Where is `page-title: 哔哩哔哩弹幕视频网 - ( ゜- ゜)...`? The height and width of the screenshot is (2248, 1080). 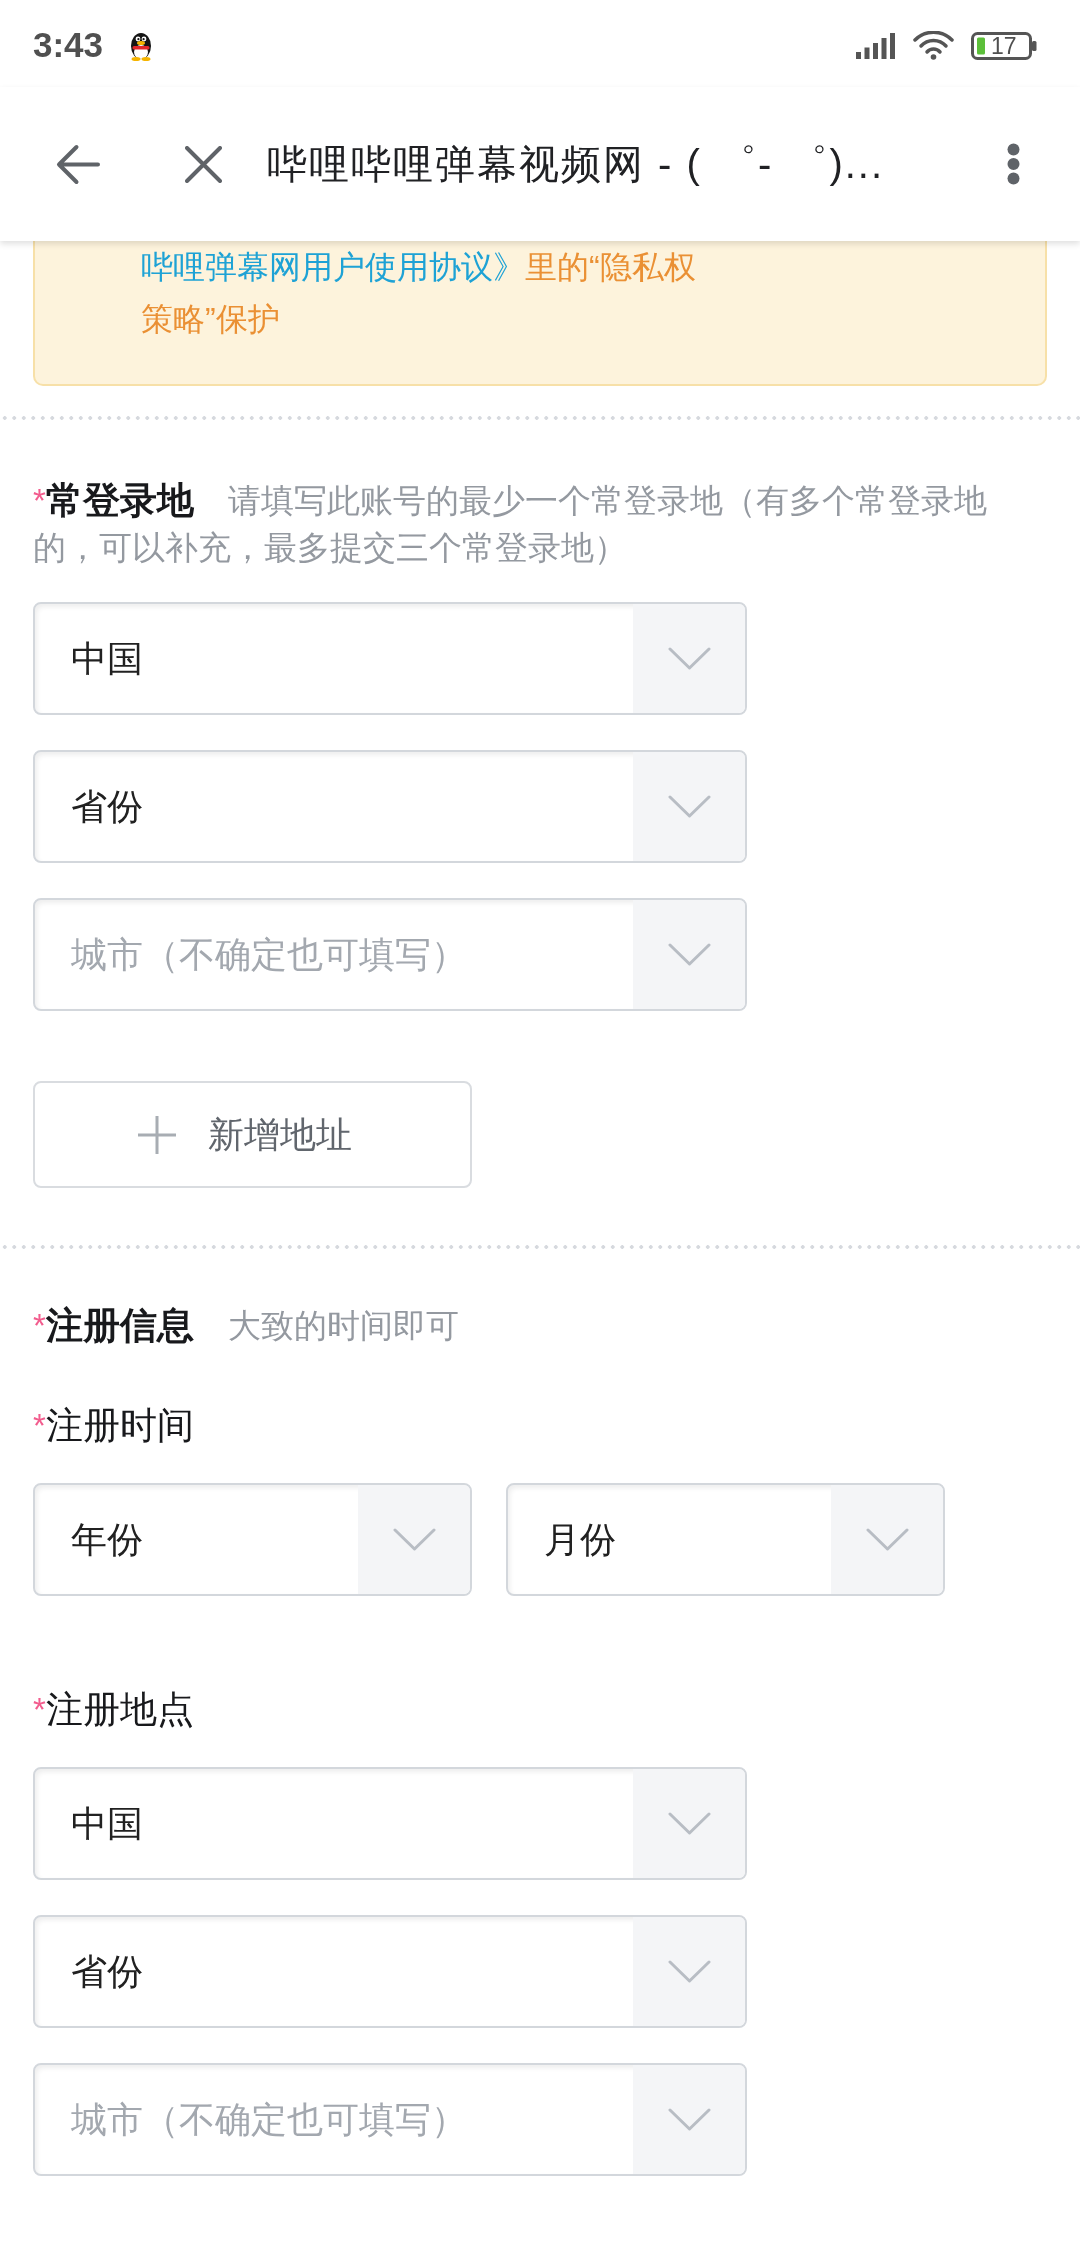 page-title: 哔哩哔哩弹幕视频网 - ( ゜- ゜)... is located at coordinates (576, 164).